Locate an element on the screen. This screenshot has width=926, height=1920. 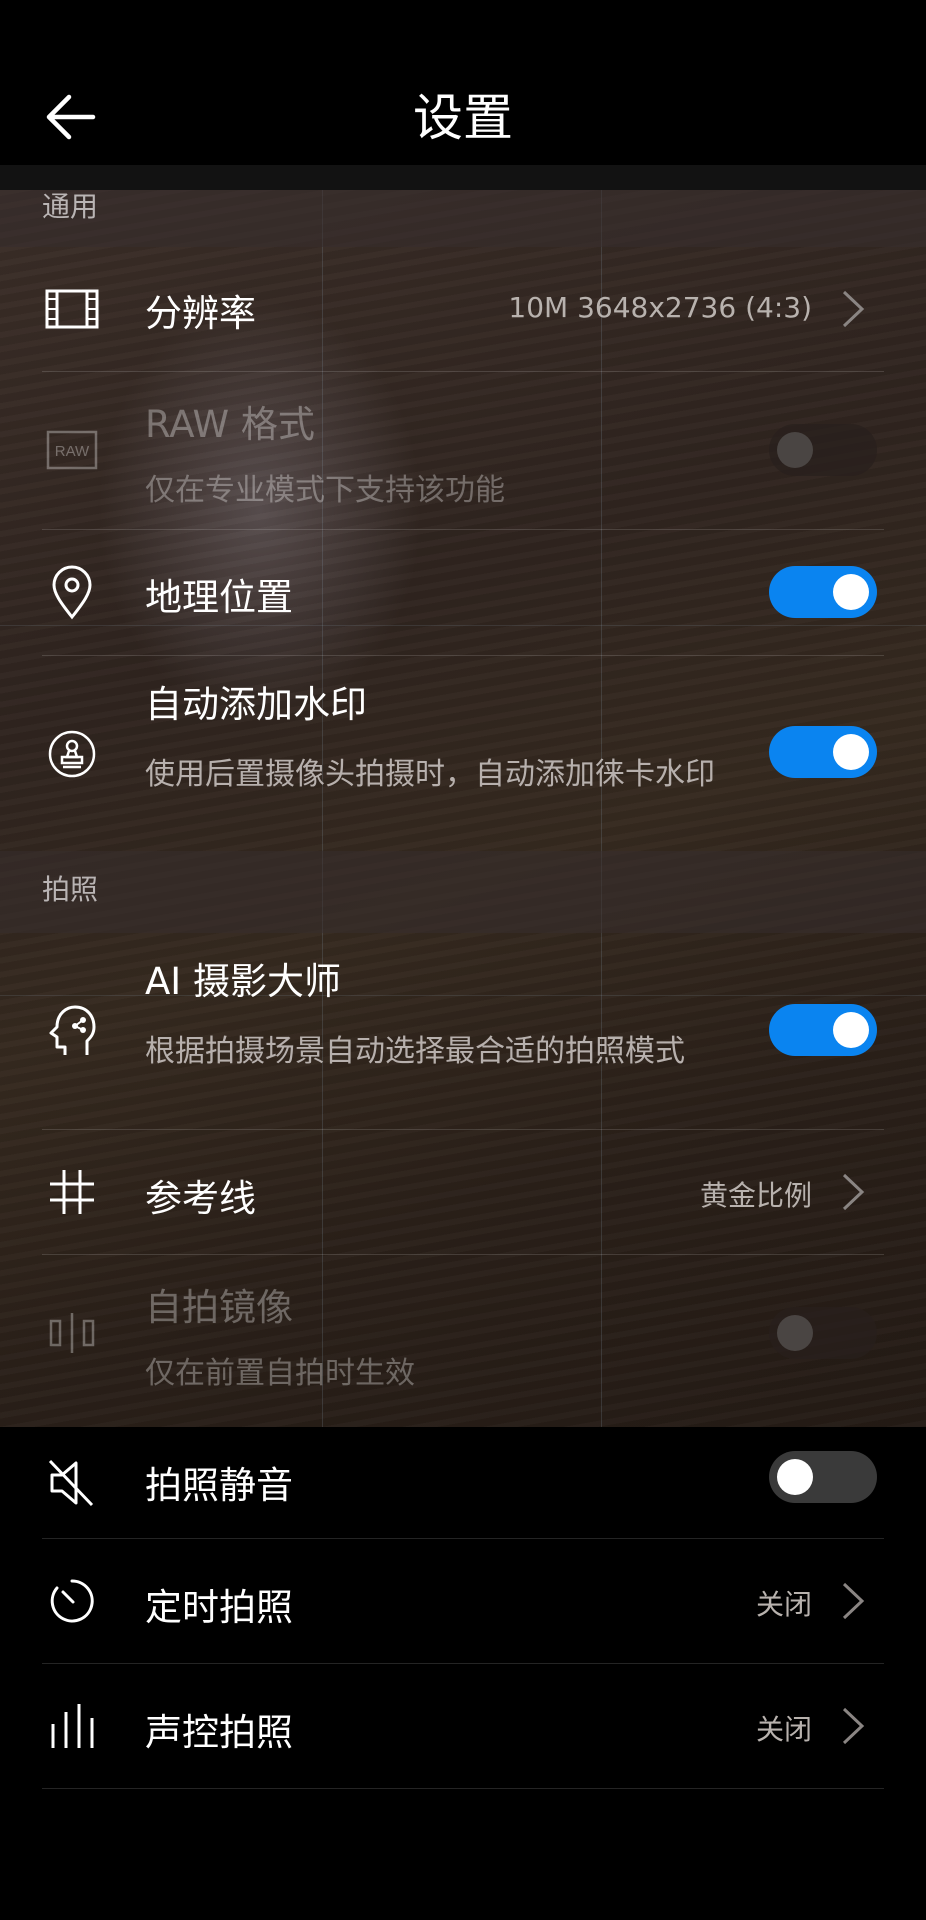
setting-shutter-mute: 拍照静音 is located at coordinates (463, 1482).